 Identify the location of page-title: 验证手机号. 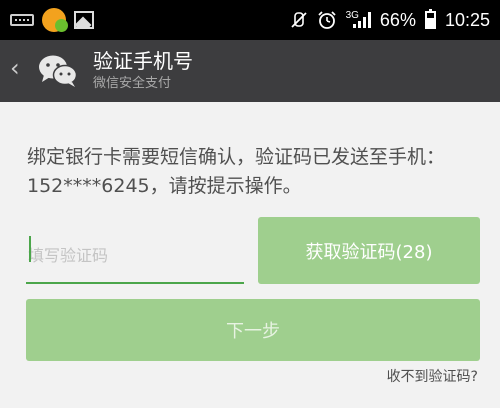
(143, 61).